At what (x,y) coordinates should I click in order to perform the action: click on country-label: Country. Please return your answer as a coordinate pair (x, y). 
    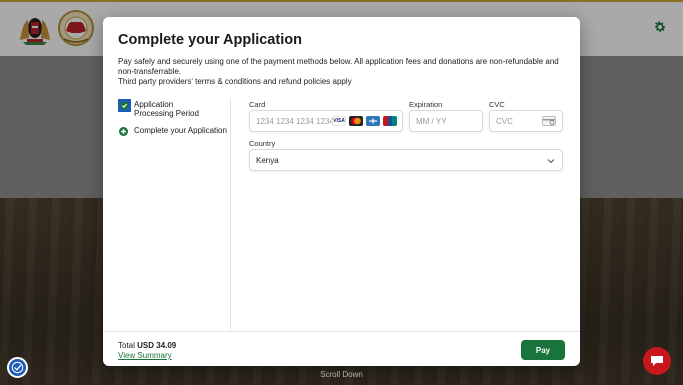
    Looking at the image, I should click on (262, 143).